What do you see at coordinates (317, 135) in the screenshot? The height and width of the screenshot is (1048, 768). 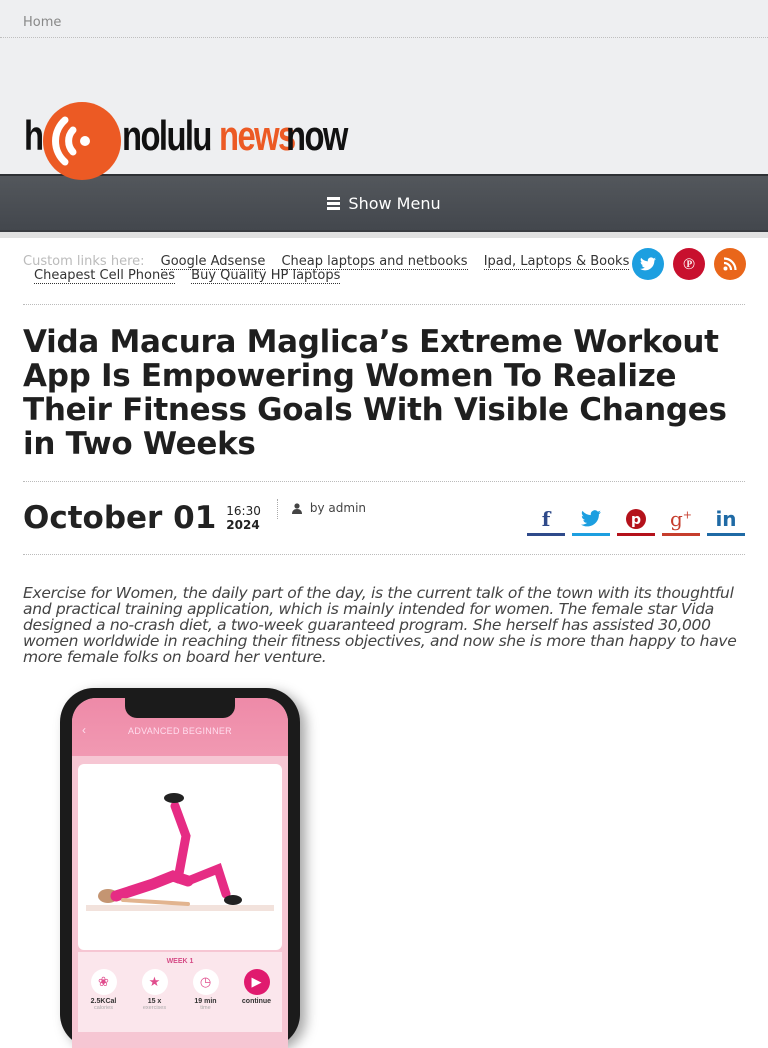 I see `logo-text-now: now` at bounding box center [317, 135].